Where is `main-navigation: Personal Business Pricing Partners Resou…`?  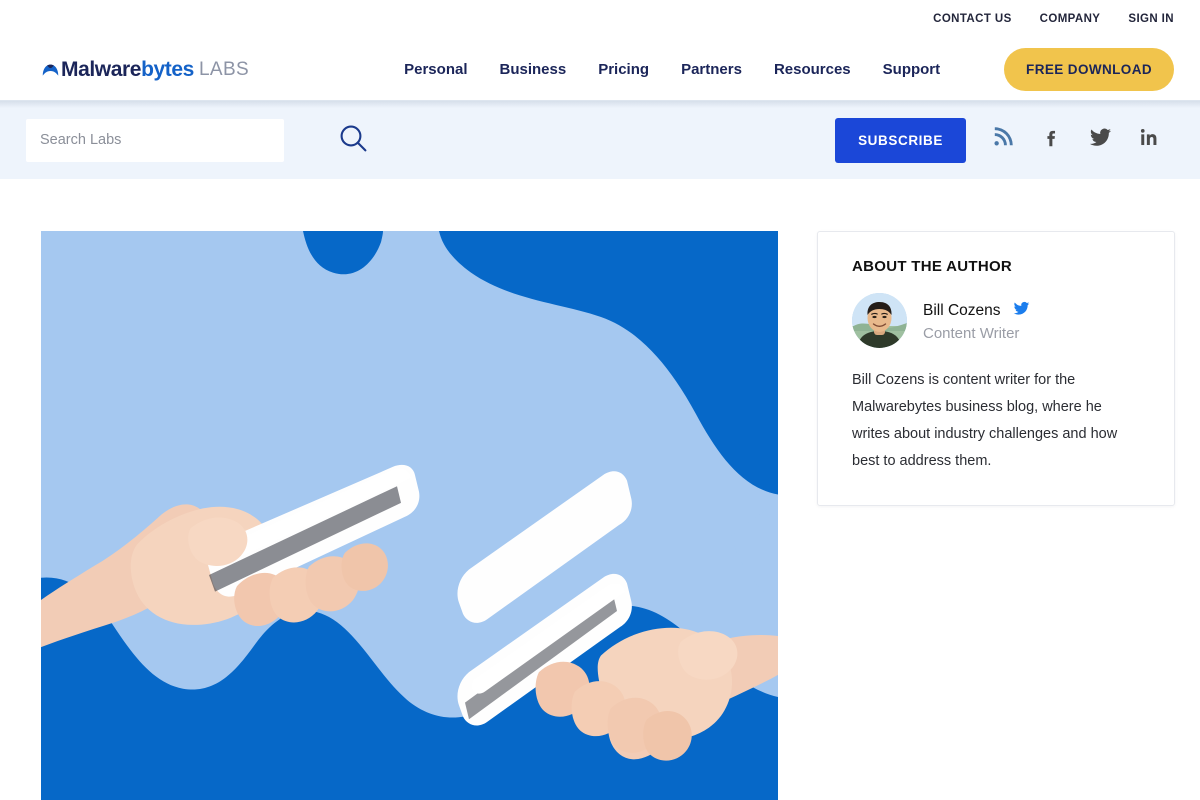
main-navigation: Personal Business Pricing Partners Resou… is located at coordinates (672, 69).